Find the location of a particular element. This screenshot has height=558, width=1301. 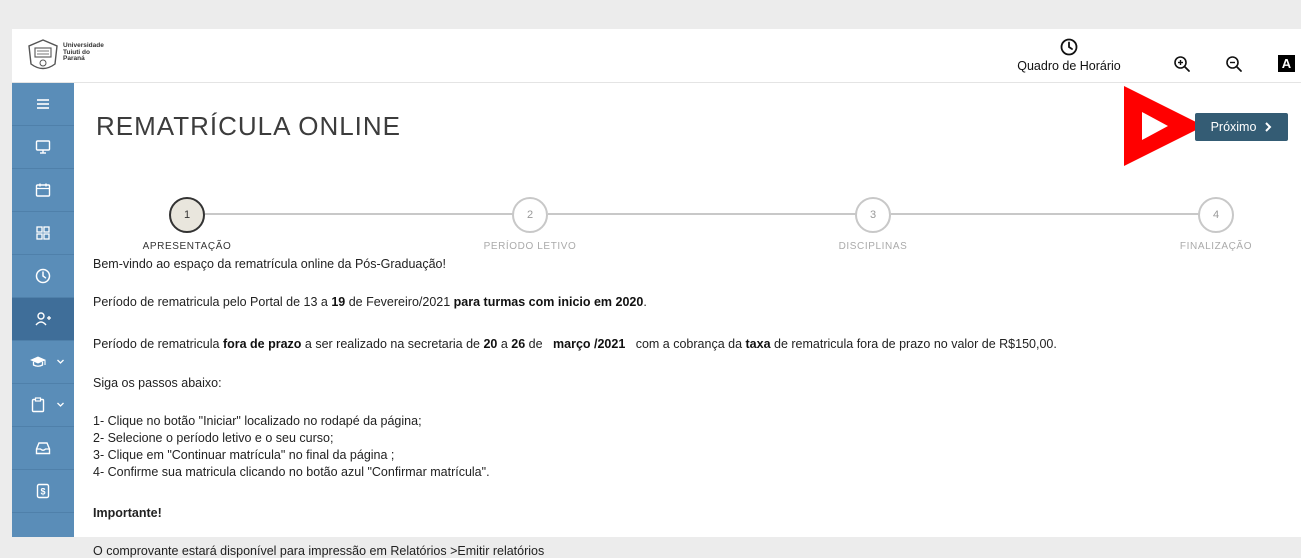

sidebar-item-dashboard is located at coordinates (43, 233).